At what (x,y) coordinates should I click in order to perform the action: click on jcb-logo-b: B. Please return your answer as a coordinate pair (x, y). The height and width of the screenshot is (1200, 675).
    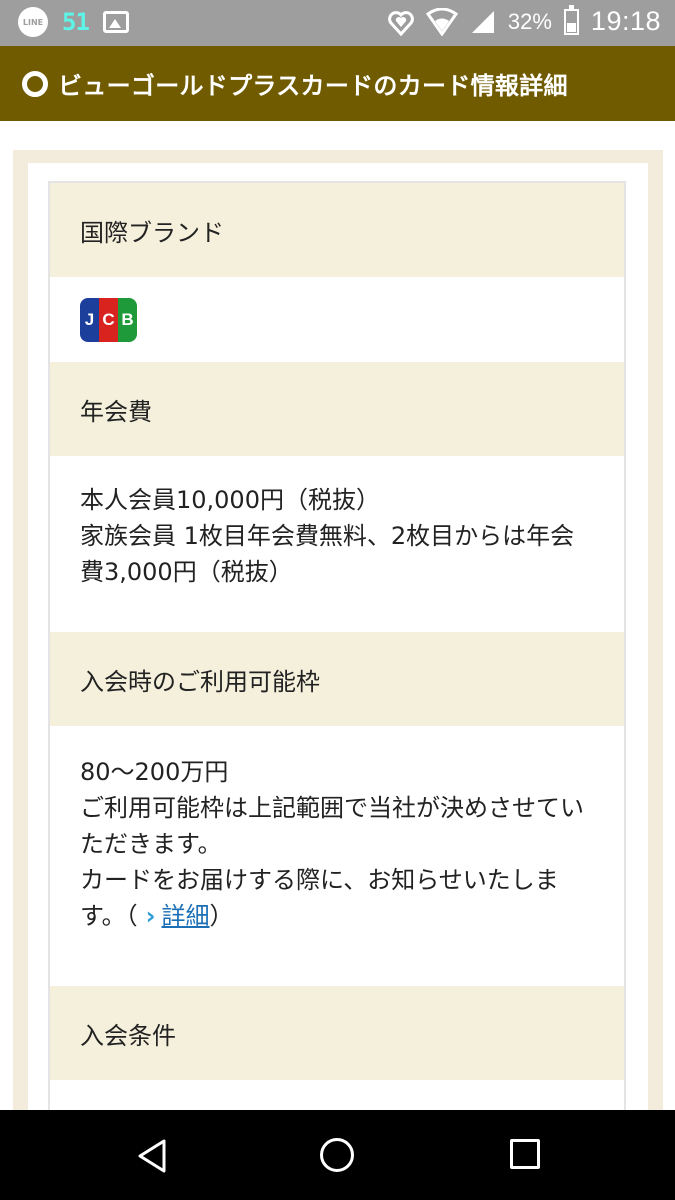
    Looking at the image, I should click on (127, 319).